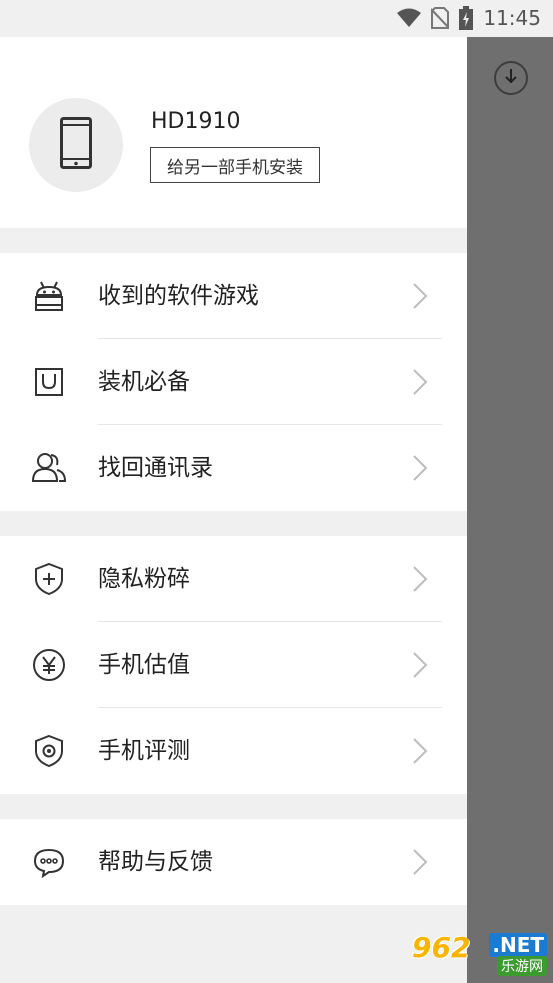 Image resolution: width=553 pixels, height=983 pixels. What do you see at coordinates (466, 18) in the screenshot?
I see `battery-charging-icon` at bounding box center [466, 18].